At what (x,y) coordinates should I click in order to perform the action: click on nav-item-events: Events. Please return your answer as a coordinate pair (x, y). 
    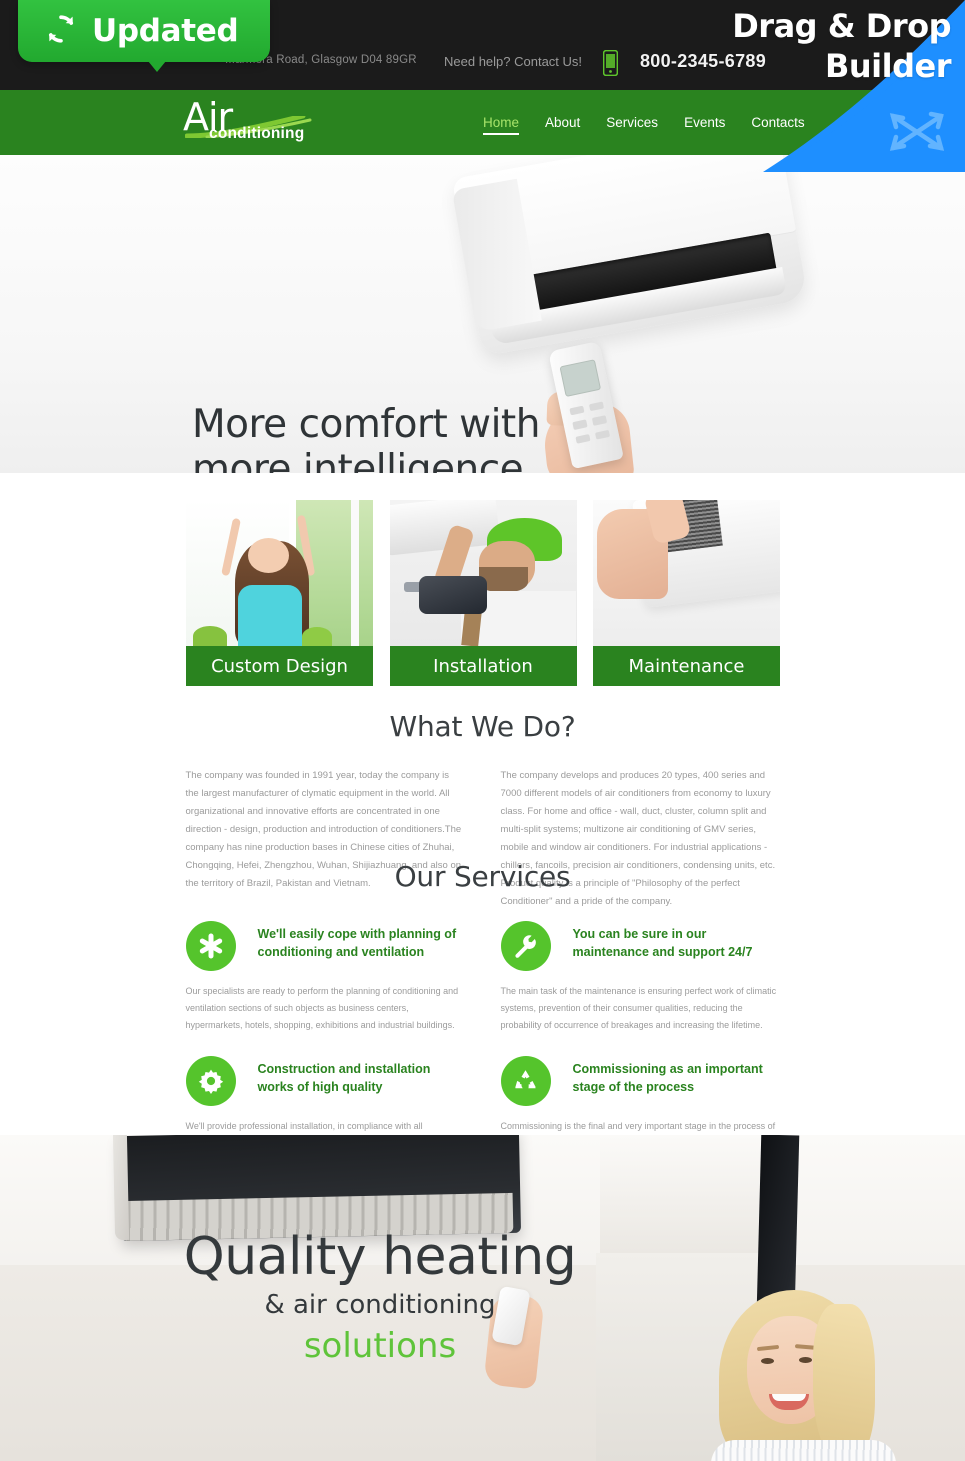
    Looking at the image, I should click on (704, 122).